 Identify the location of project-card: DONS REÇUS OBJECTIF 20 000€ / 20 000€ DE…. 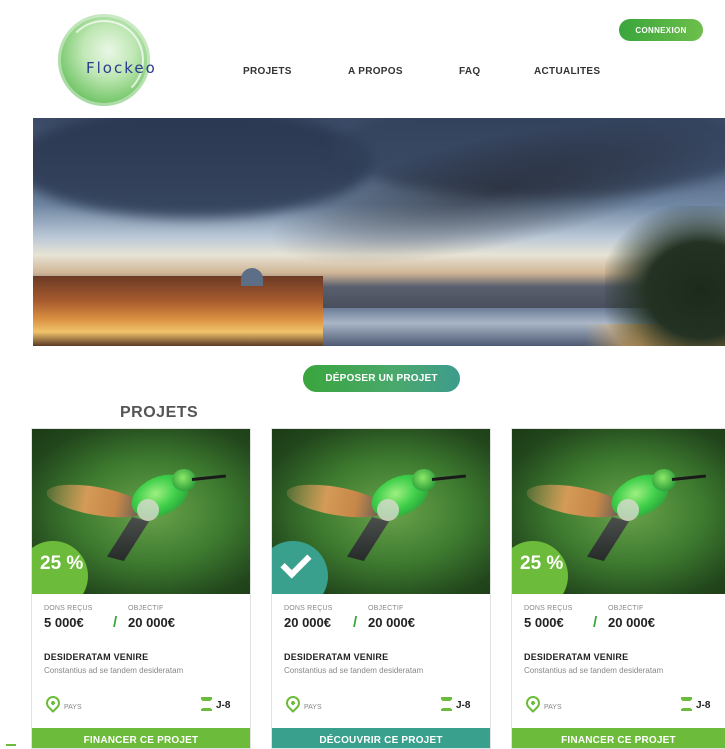
(381, 588).